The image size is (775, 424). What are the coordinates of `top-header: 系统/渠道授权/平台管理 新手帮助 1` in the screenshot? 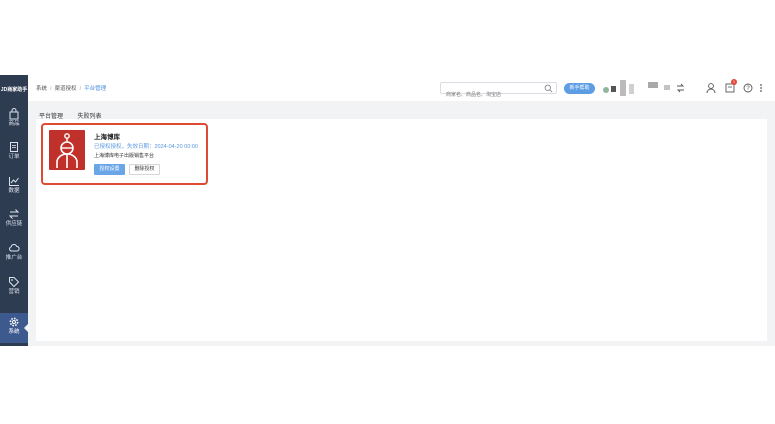 It's located at (401, 88).